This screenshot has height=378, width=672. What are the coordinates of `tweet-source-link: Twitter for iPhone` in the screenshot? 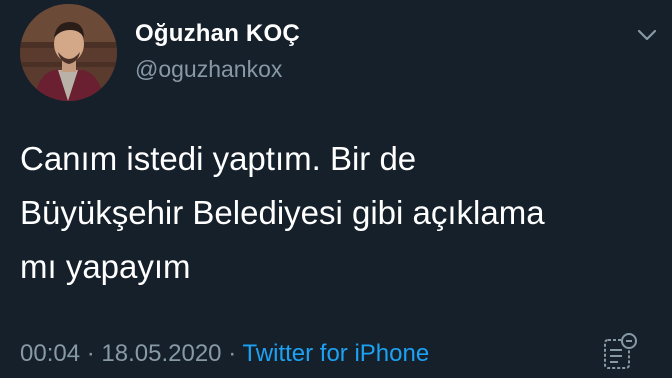 It's located at (335, 353).